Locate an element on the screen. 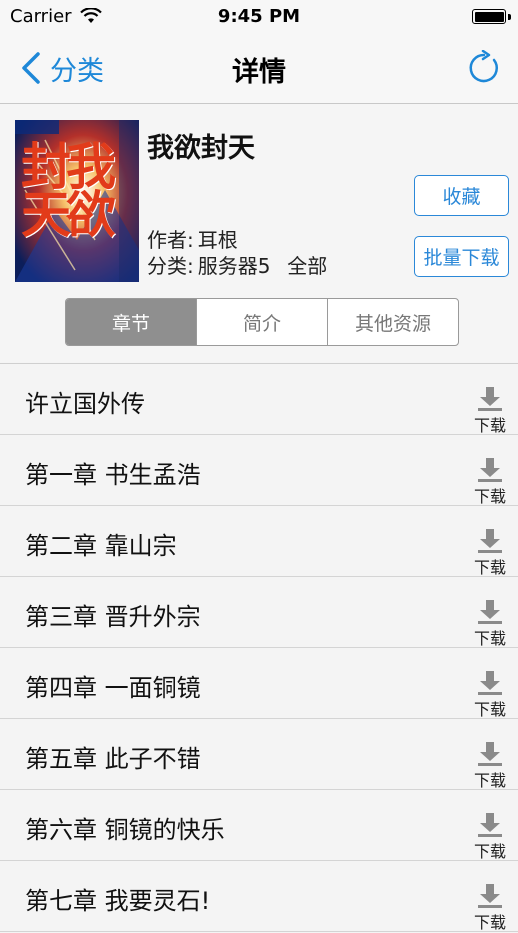 This screenshot has height=933, width=518. battery-tip is located at coordinates (509, 17).